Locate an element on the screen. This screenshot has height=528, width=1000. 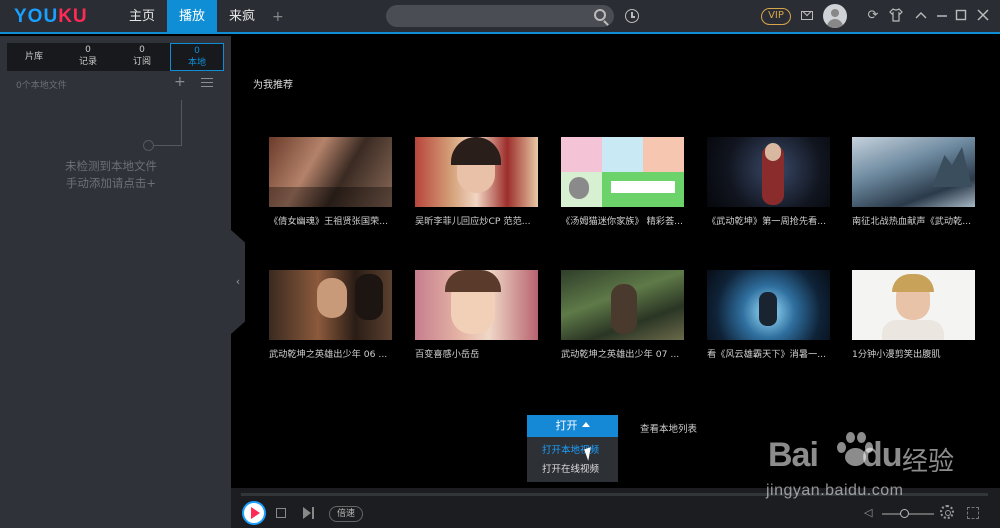
maximize-icon is located at coordinates (961, 16).